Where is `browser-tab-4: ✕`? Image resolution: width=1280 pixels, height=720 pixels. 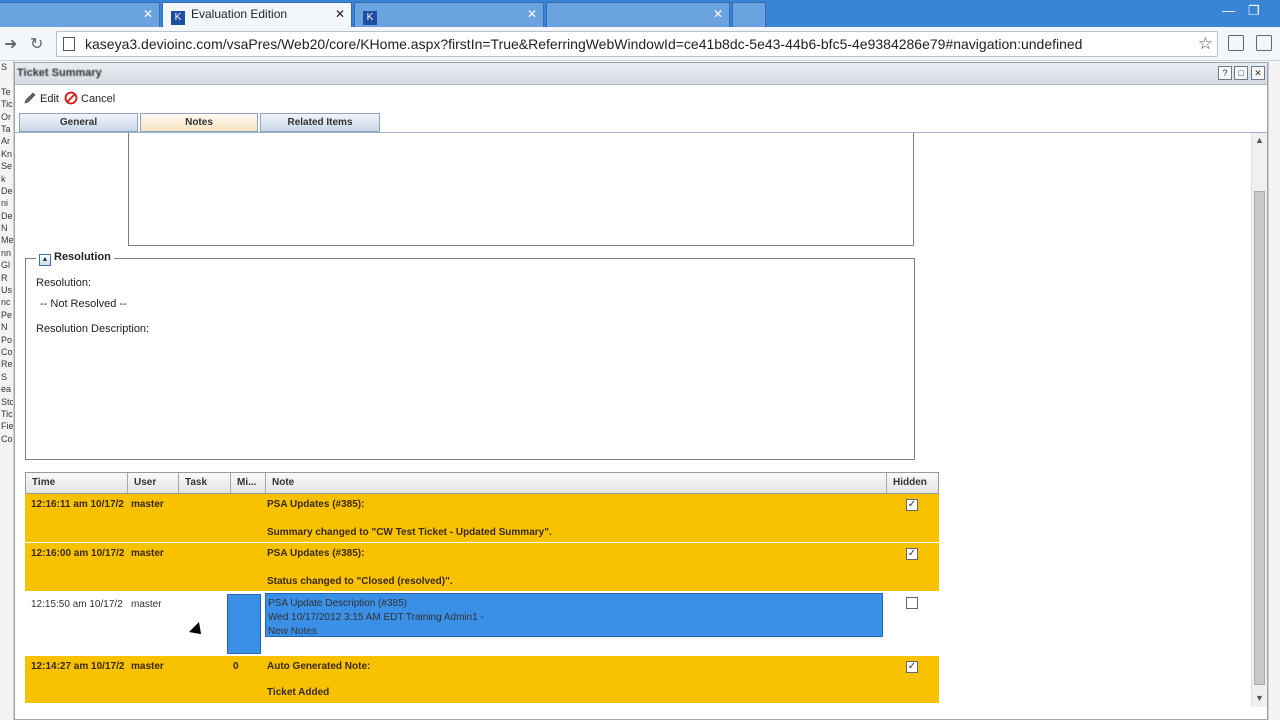 browser-tab-4: ✕ is located at coordinates (638, 14).